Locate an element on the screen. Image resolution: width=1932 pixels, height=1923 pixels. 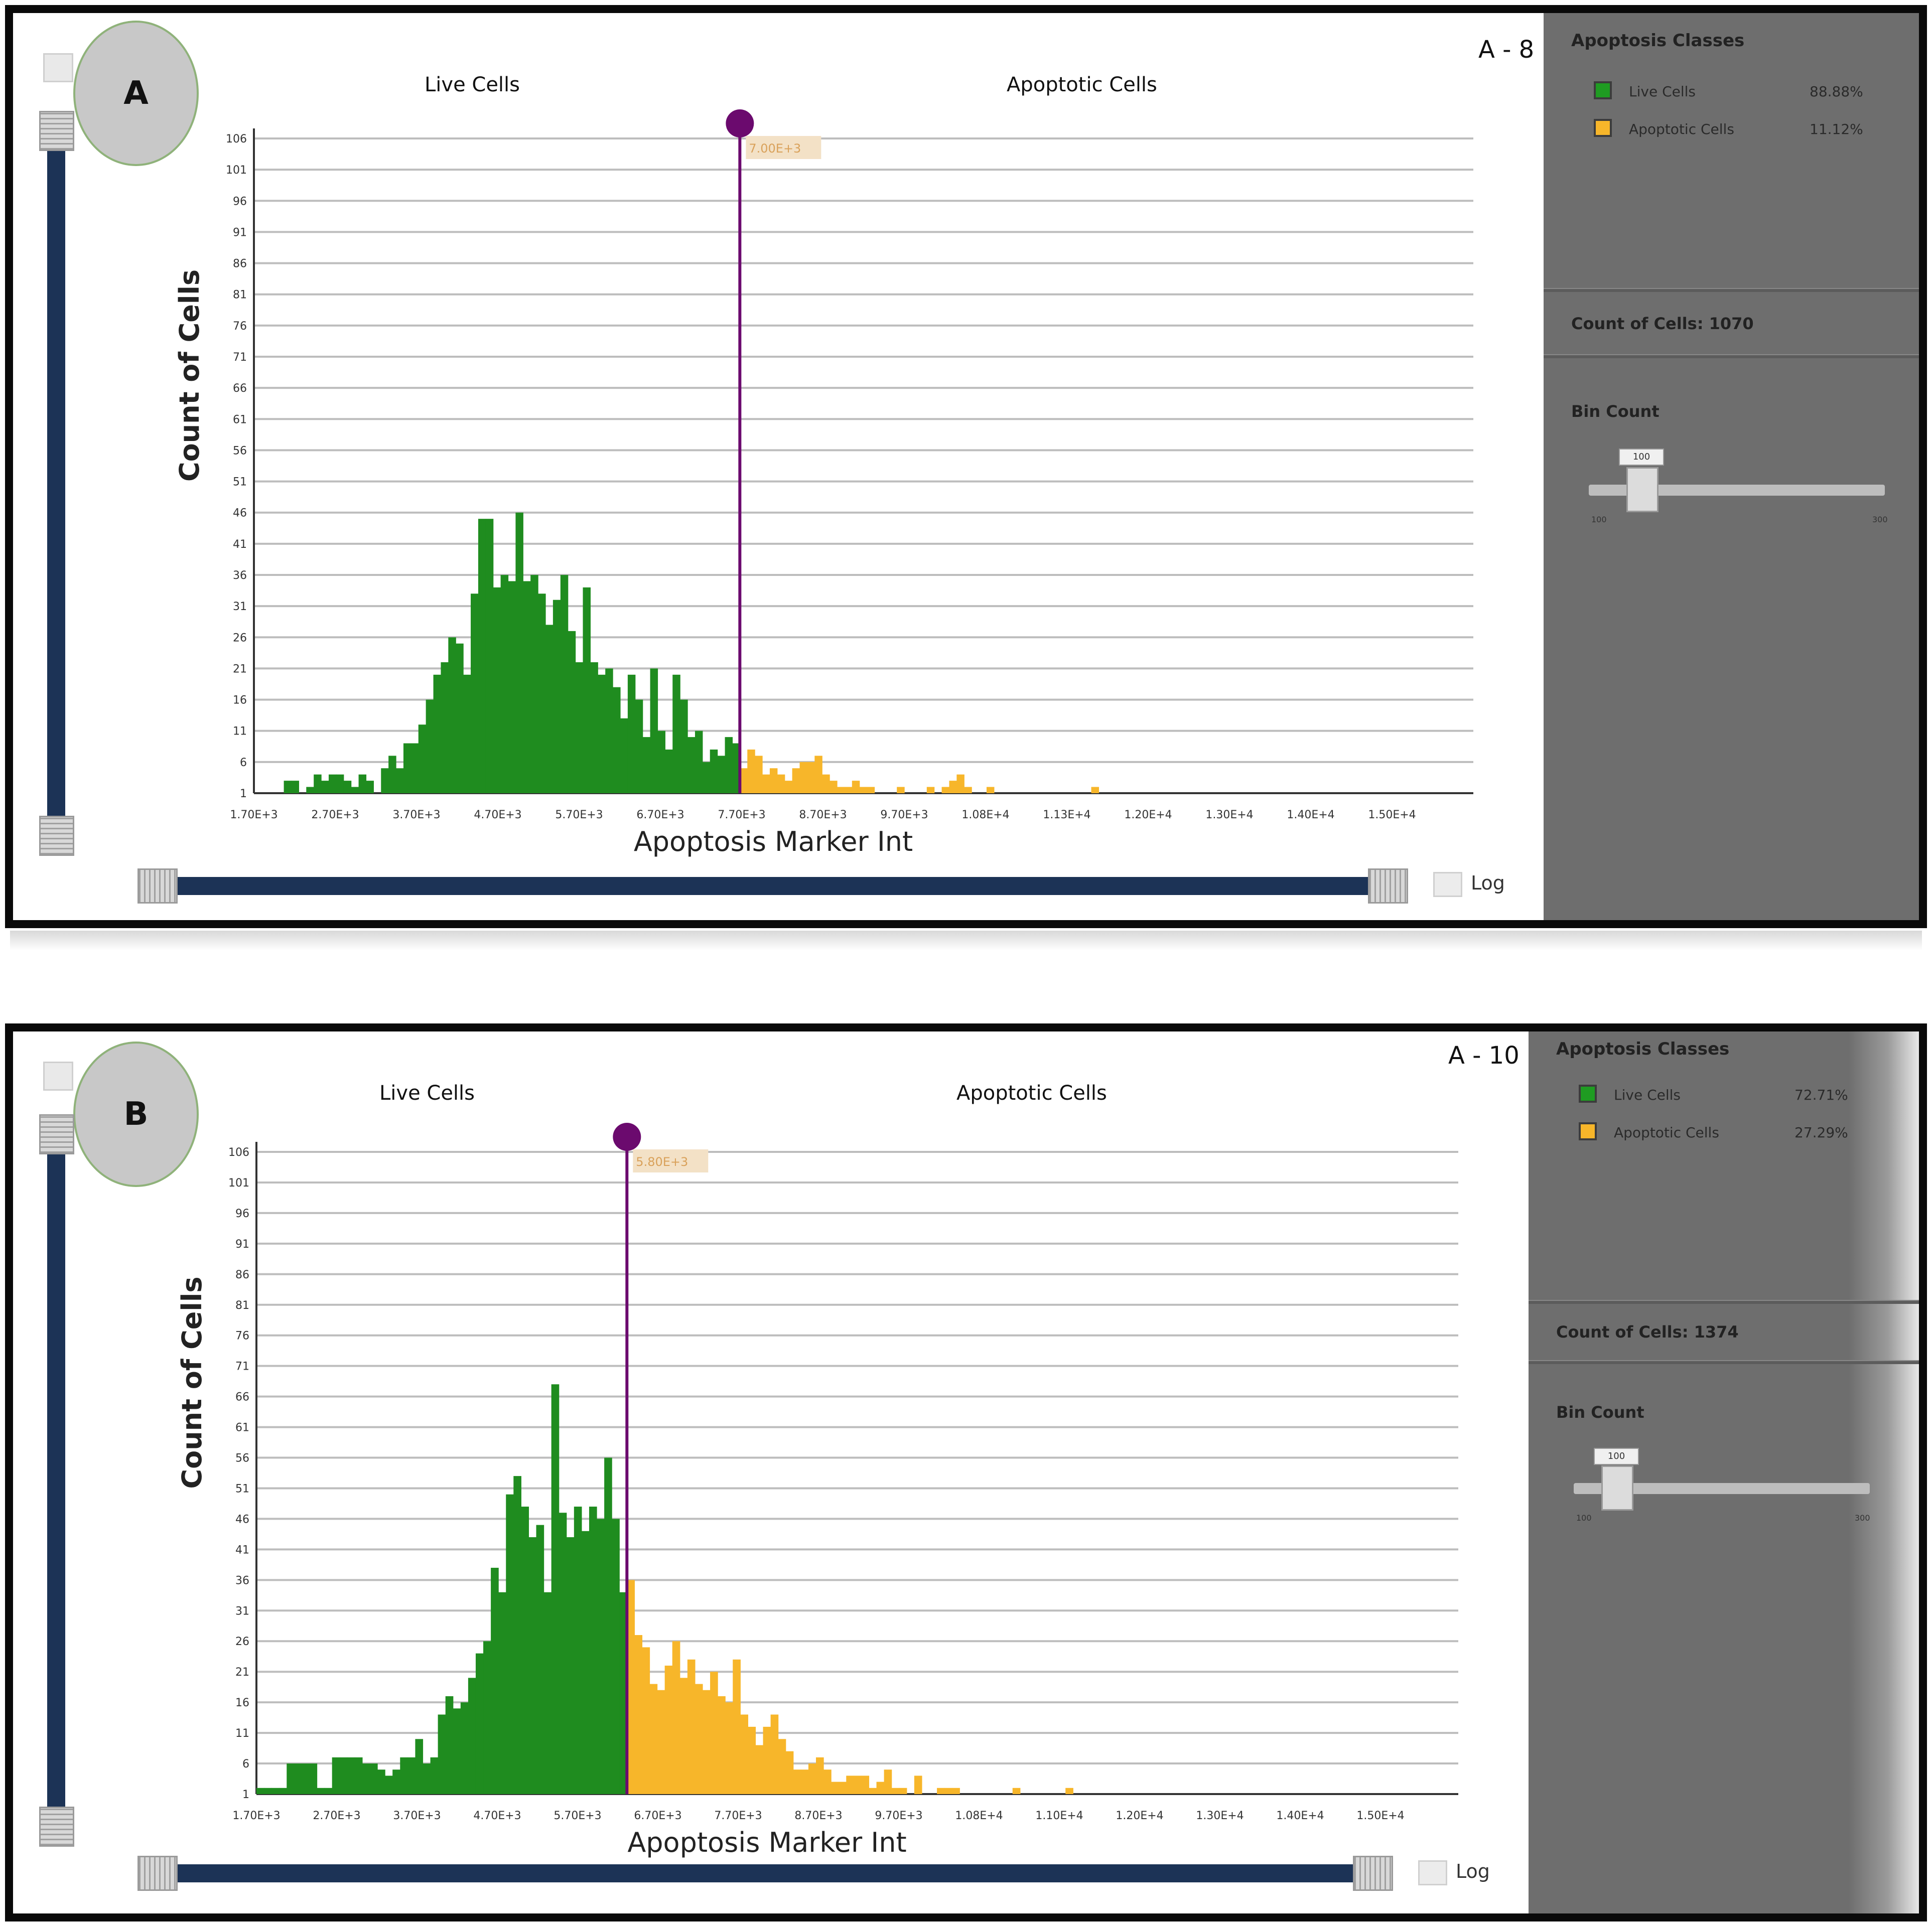
legend-item-apoptotic: Apoptotic Cells 27.29% is located at coordinates (1730, 1131).